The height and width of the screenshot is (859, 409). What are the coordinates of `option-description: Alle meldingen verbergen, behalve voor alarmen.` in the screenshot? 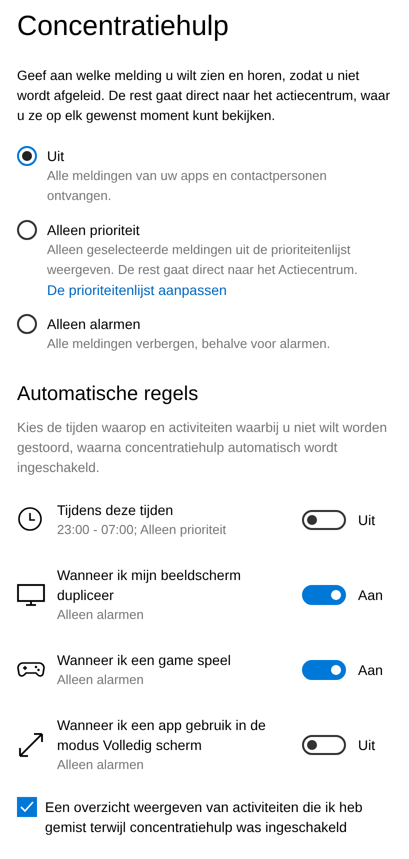 It's located at (188, 344).